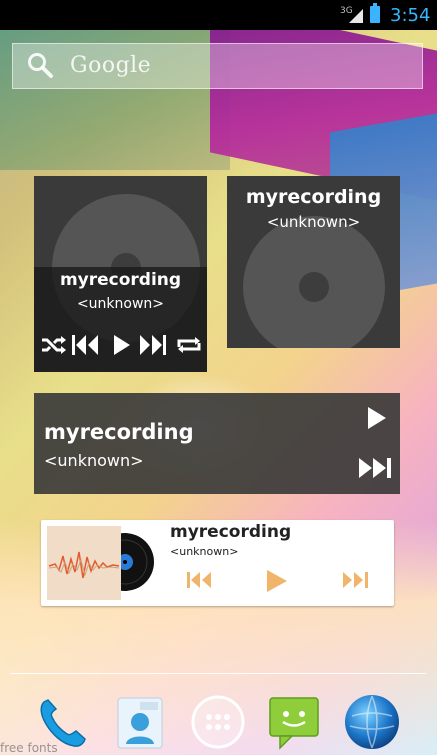 Image resolution: width=437 pixels, height=755 pixels. Describe the element at coordinates (294, 722) in the screenshot. I see `messaging-icon` at that location.